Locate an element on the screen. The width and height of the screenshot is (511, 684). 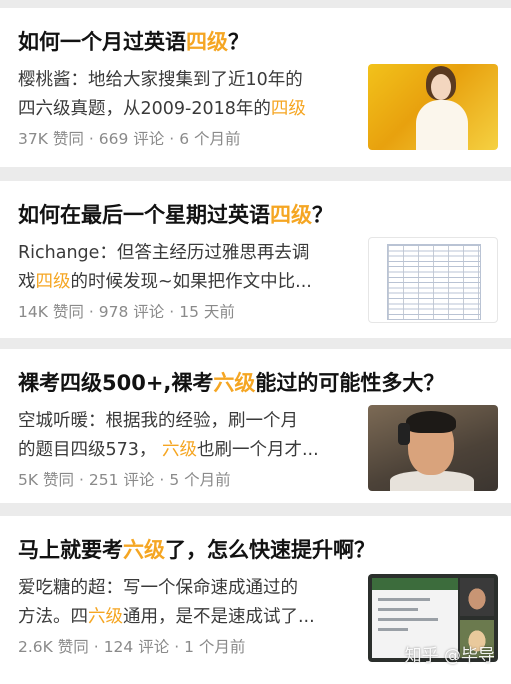
answer-meta: 2.6K 赞同 · 124 评论 · 1 个月前 is located at coordinates (132, 647).